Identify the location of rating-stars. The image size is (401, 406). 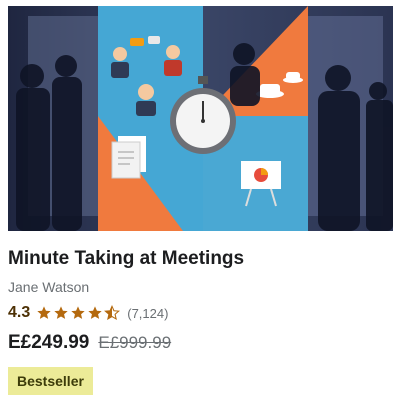
(78, 313).